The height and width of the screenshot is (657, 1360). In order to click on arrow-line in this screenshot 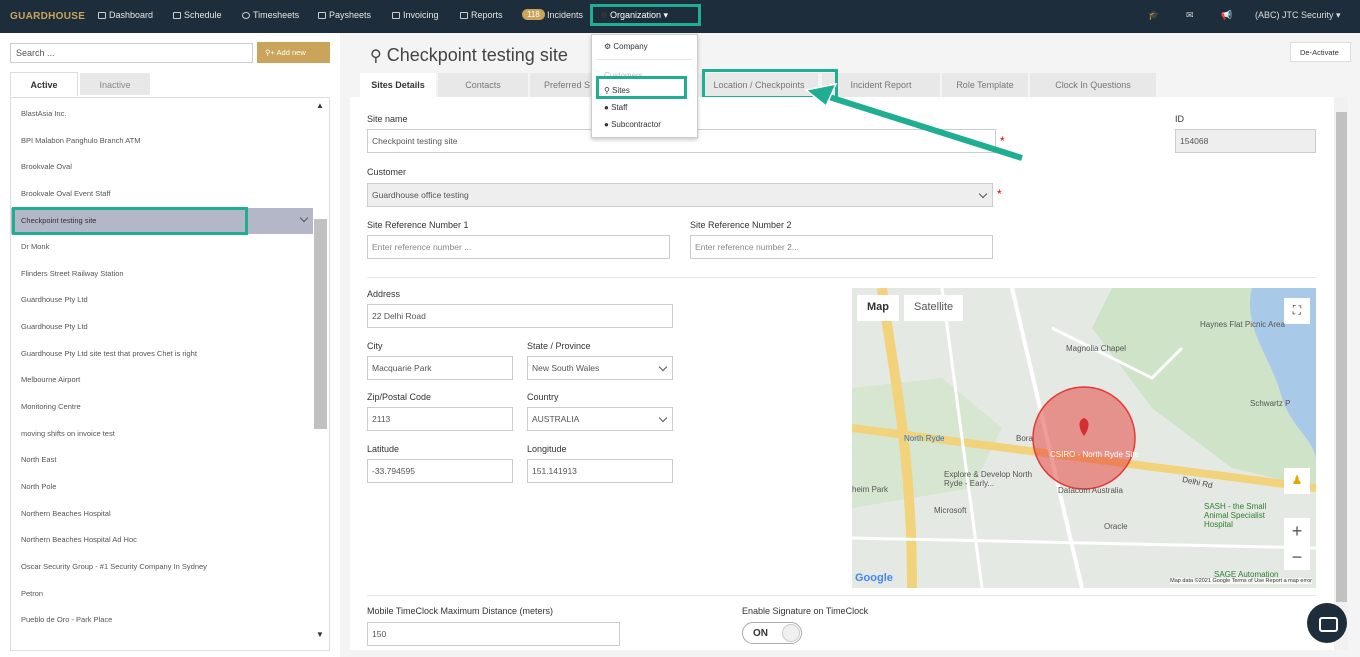, I will do `click(924, 127)`.